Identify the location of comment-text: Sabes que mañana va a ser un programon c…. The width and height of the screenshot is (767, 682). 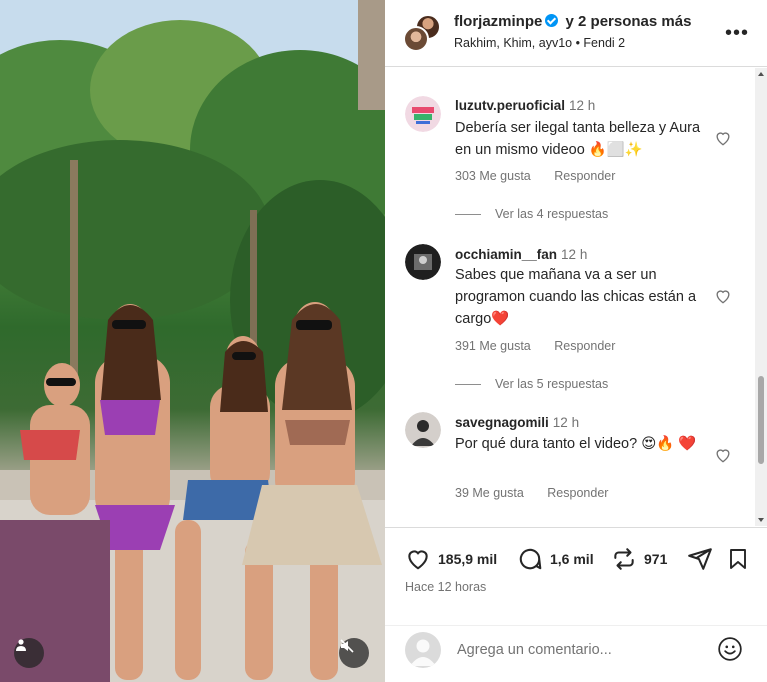
(576, 297).